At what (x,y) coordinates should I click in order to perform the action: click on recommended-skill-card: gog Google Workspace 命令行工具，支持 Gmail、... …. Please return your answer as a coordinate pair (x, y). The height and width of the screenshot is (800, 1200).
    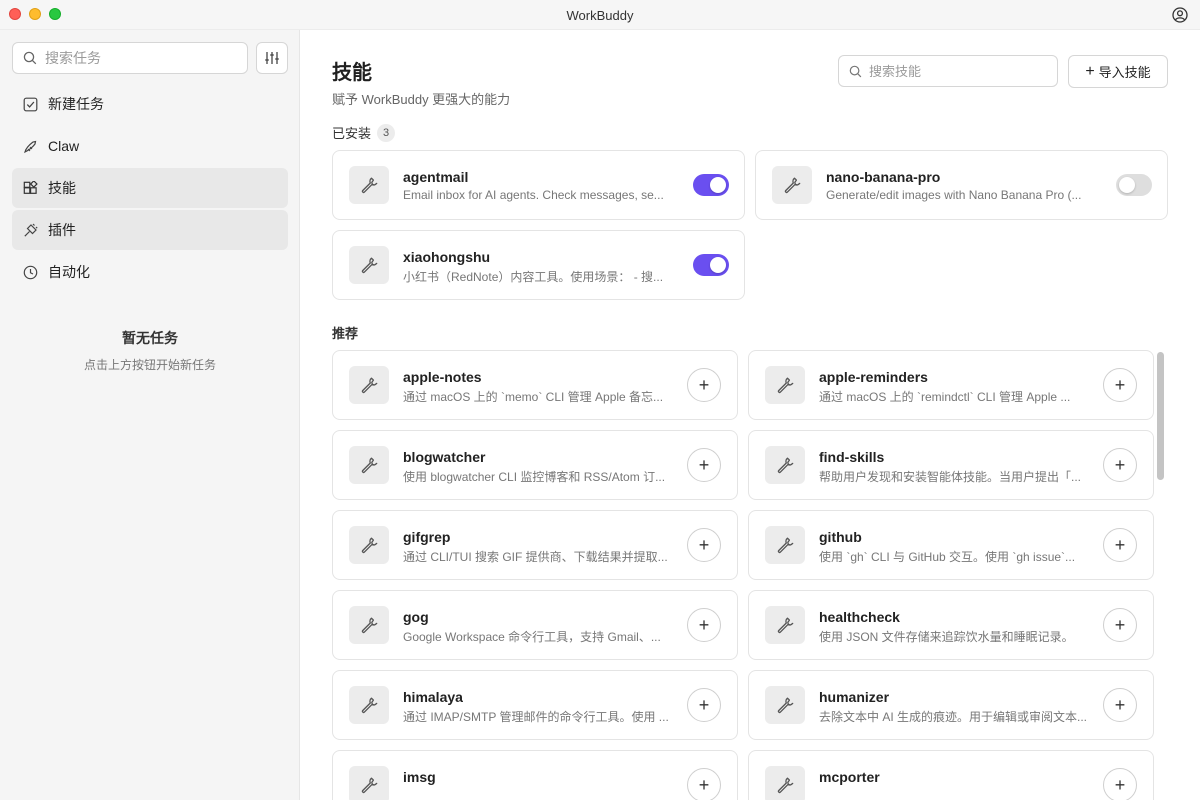
    Looking at the image, I should click on (535, 625).